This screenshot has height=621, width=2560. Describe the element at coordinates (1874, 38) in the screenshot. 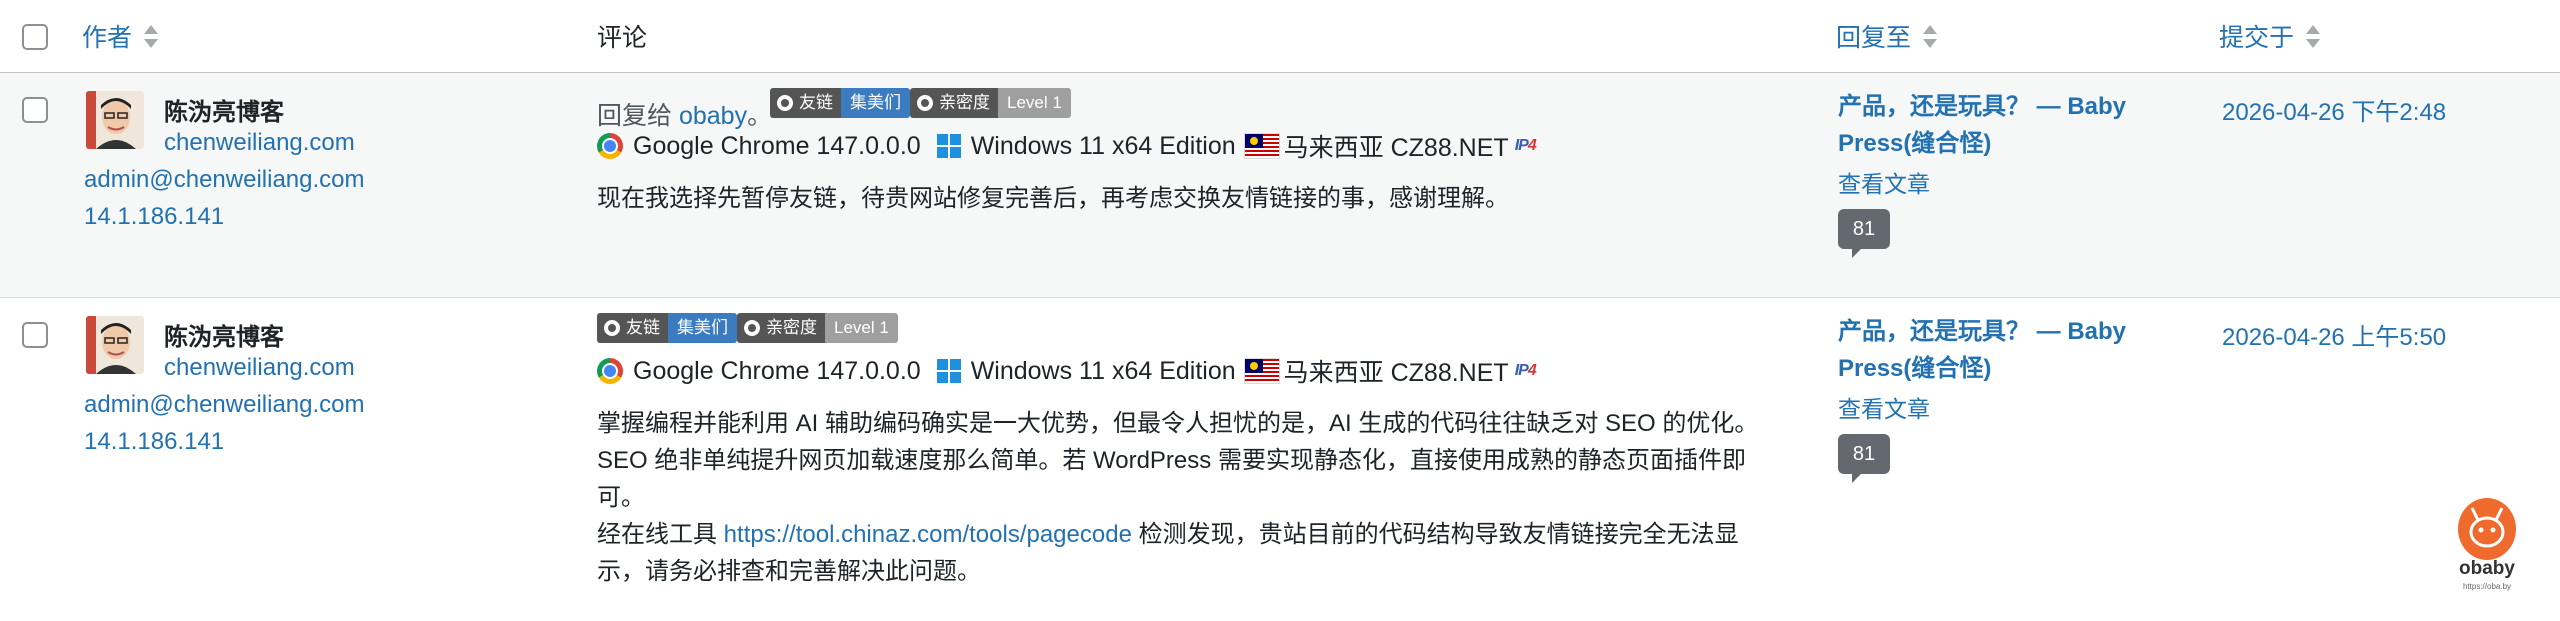

I see `column-response-label: 回复至` at that location.